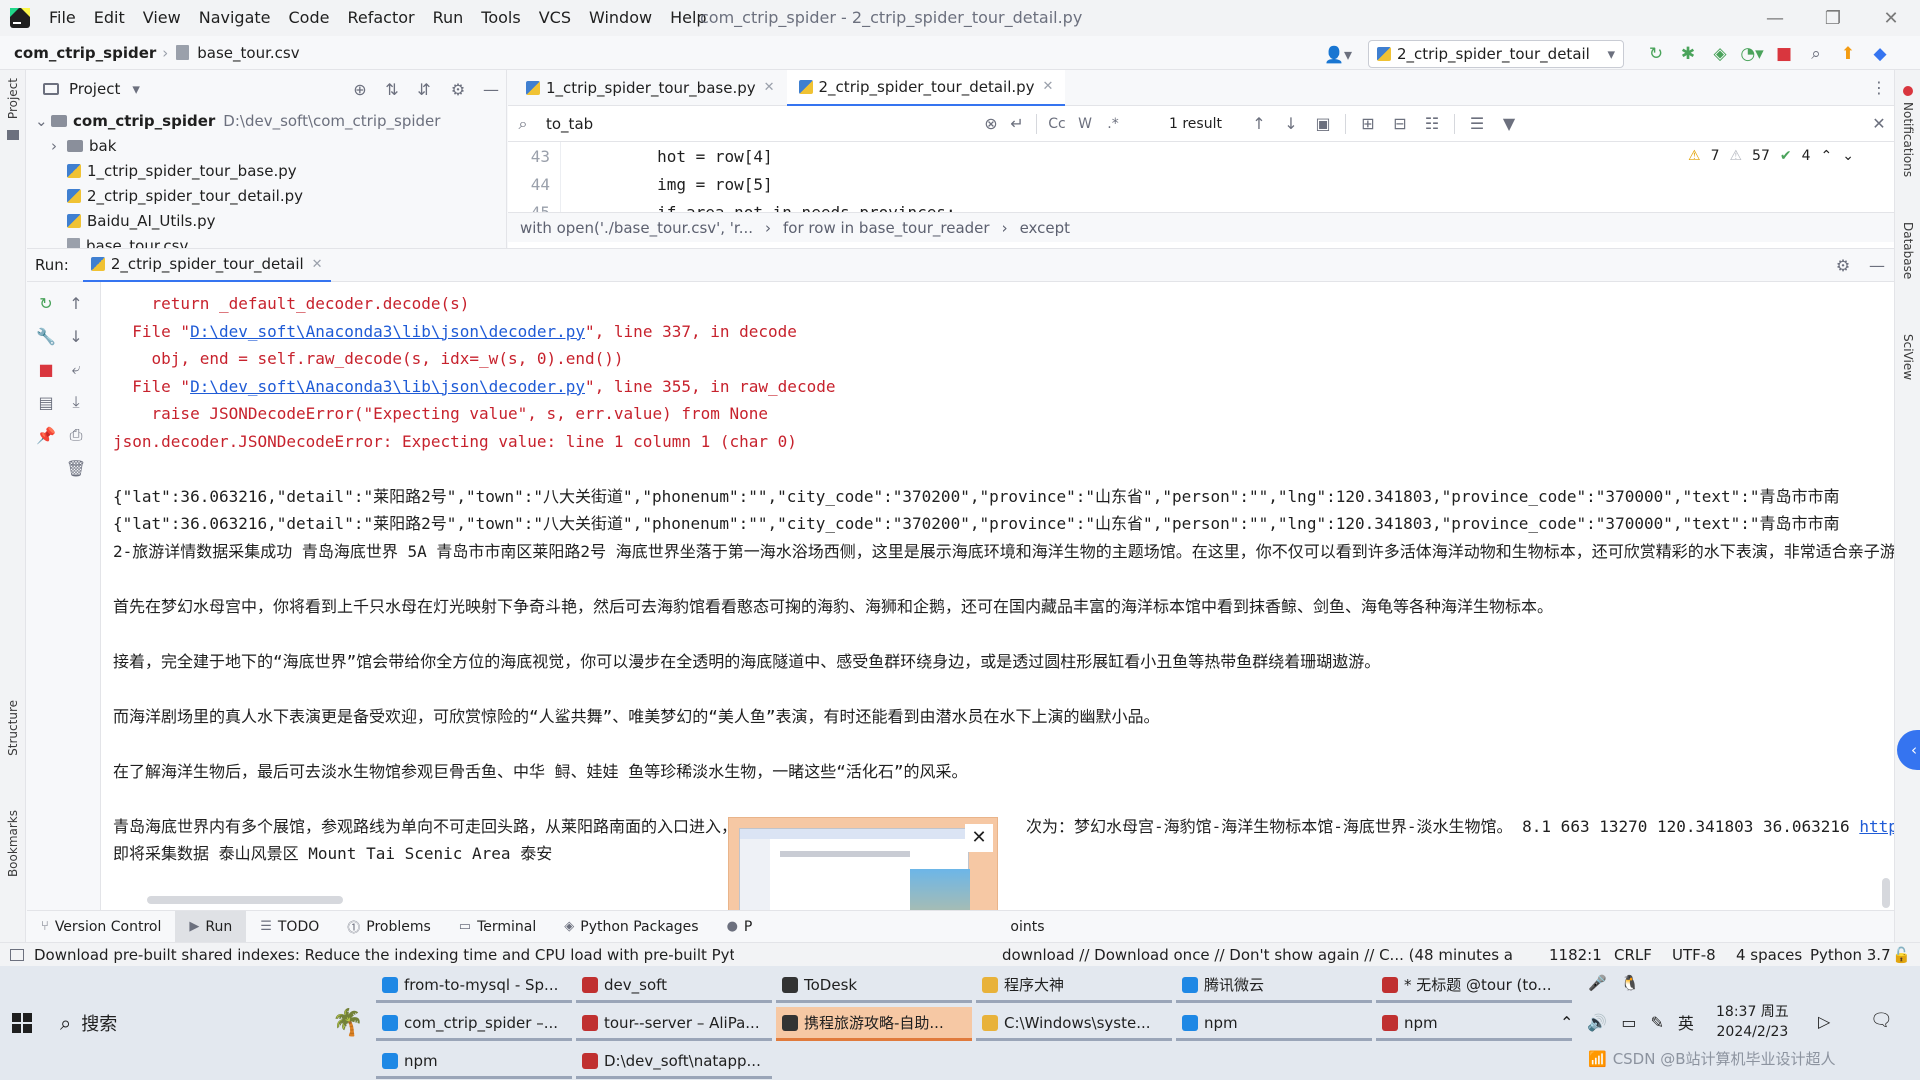 This screenshot has height=1080, width=1920. I want to click on stripe-database: Database, so click(1908, 250).